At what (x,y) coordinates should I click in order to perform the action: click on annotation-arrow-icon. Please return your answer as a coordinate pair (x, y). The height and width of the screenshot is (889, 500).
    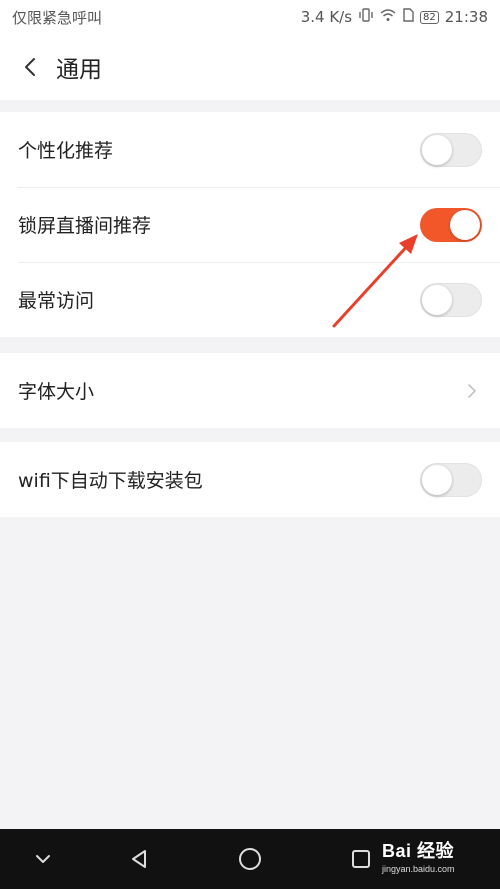
    Looking at the image, I should click on (375, 281).